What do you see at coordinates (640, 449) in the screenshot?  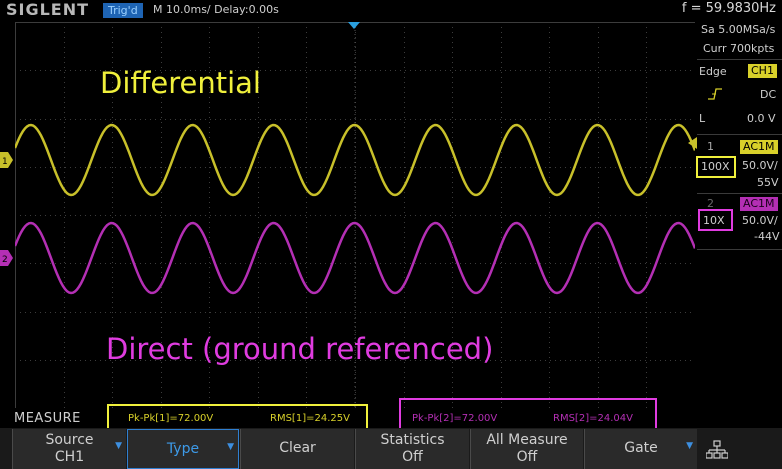 I see `gate-softkey: Gate ▼` at bounding box center [640, 449].